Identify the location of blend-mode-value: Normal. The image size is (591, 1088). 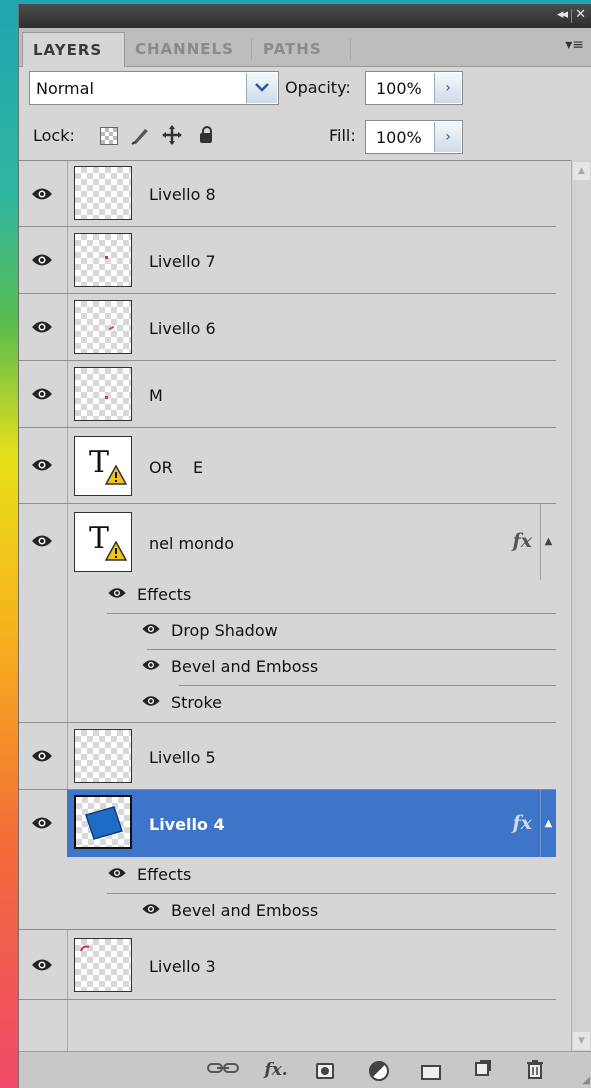
(65, 88).